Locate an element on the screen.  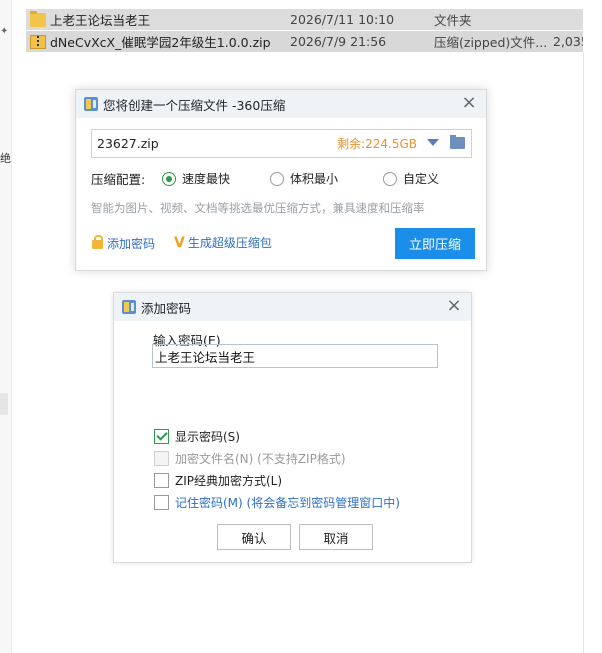
archive-path-input: 23627.zip 剩余:224.5GB is located at coordinates (281, 143).